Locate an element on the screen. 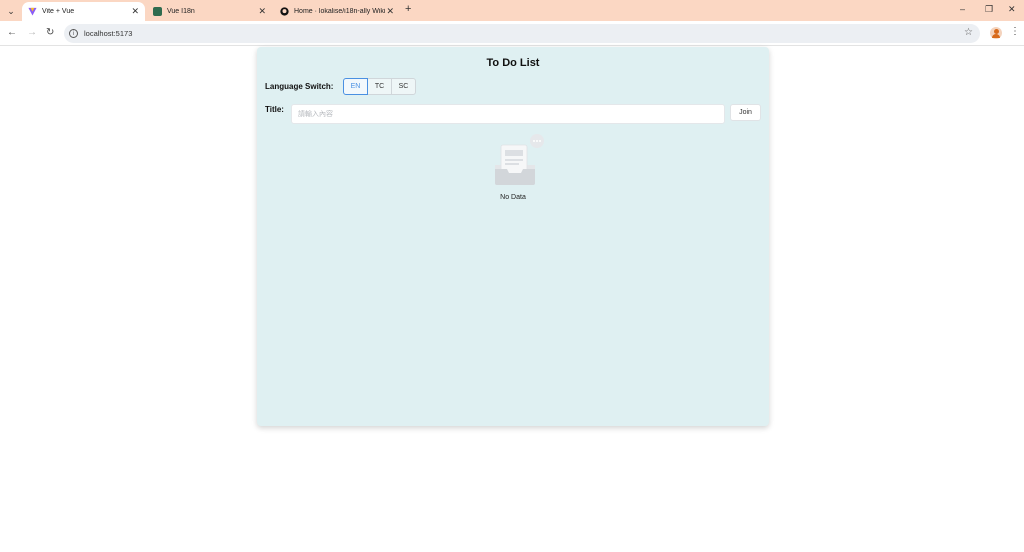 This screenshot has width=1024, height=552. empty-inbox-icon is located at coordinates (519, 159).